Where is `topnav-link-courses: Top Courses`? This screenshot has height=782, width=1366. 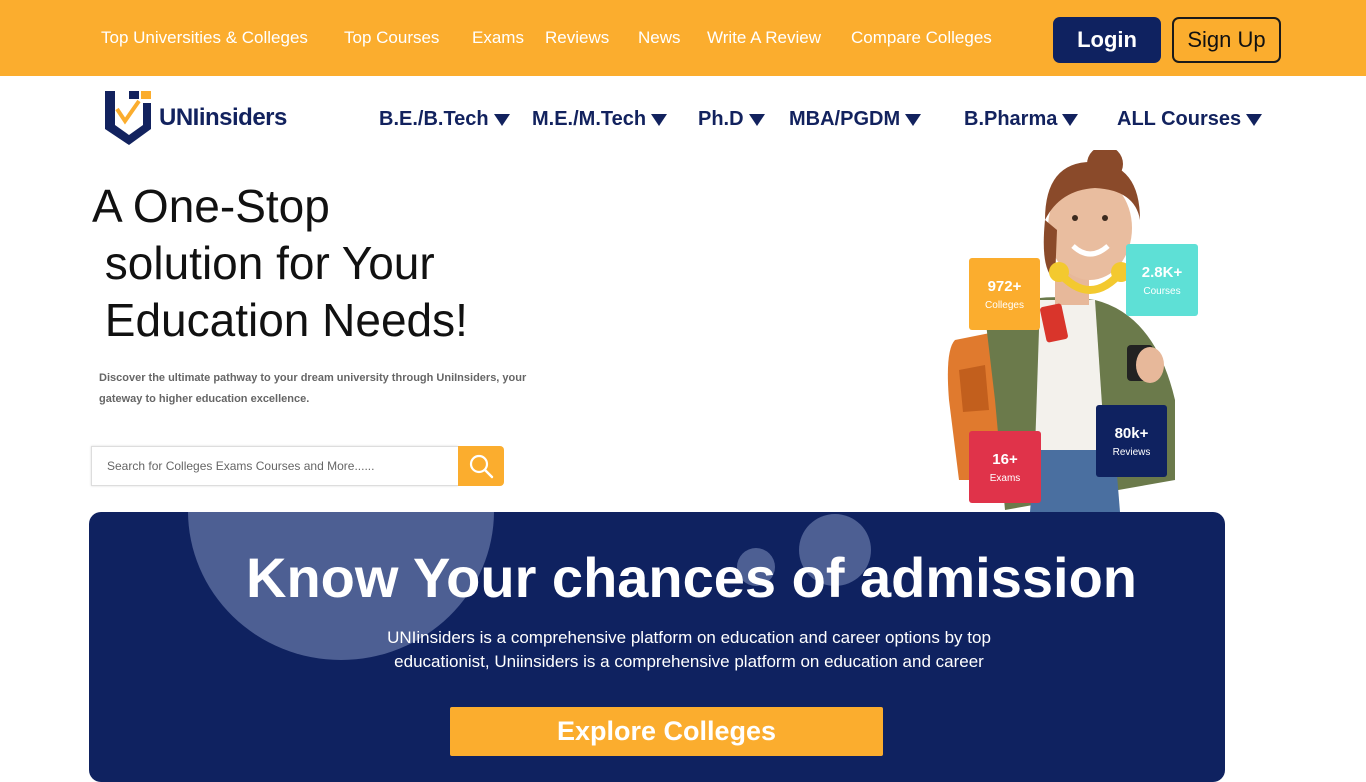
topnav-link-courses: Top Courses is located at coordinates (391, 38).